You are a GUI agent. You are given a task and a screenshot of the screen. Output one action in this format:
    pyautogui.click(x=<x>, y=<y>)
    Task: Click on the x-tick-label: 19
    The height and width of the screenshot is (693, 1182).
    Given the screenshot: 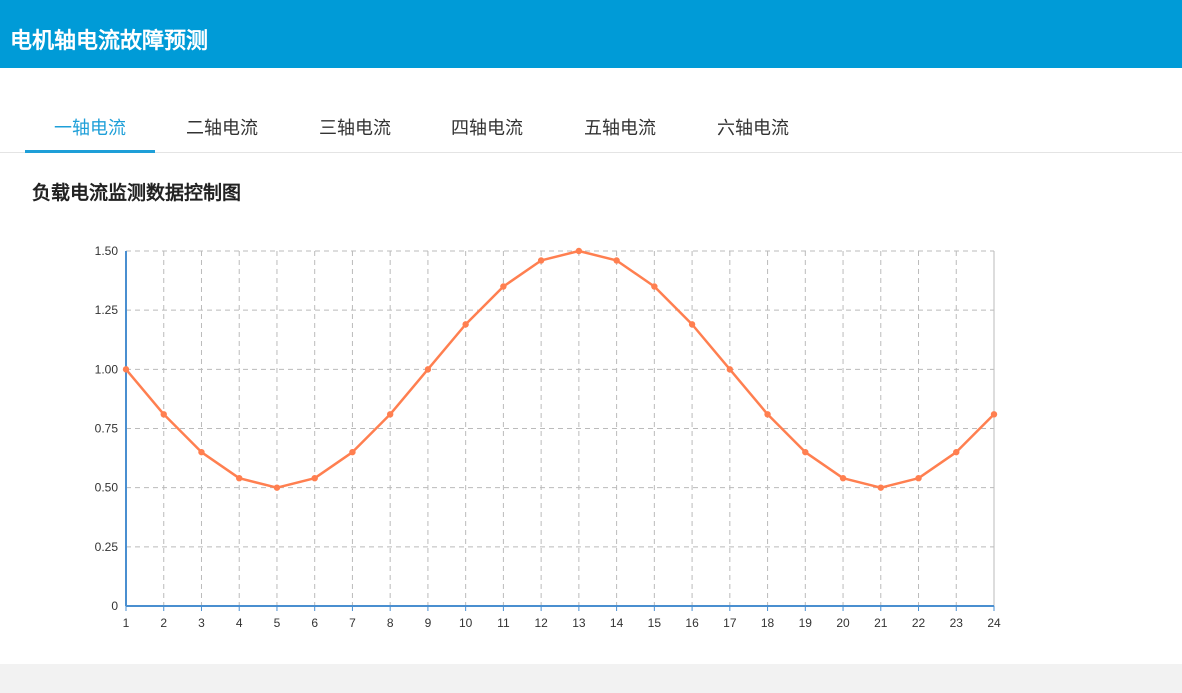 What is the action you would take?
    pyautogui.click(x=806, y=623)
    